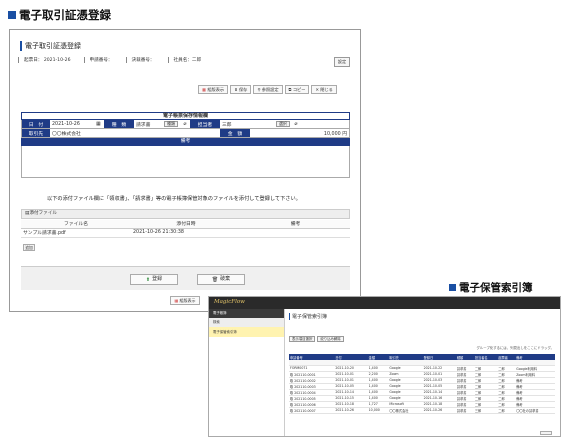 The height and width of the screenshot is (445, 573). I want to click on table-cell: 〇〇社の請求書, so click(535, 410).